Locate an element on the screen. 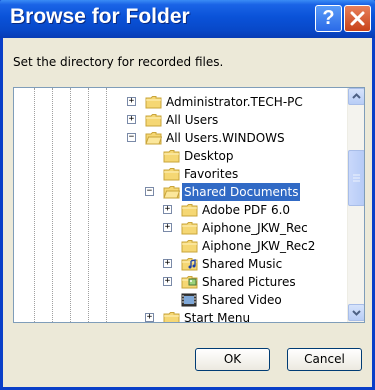  scroll-thumb is located at coordinates (356, 178).